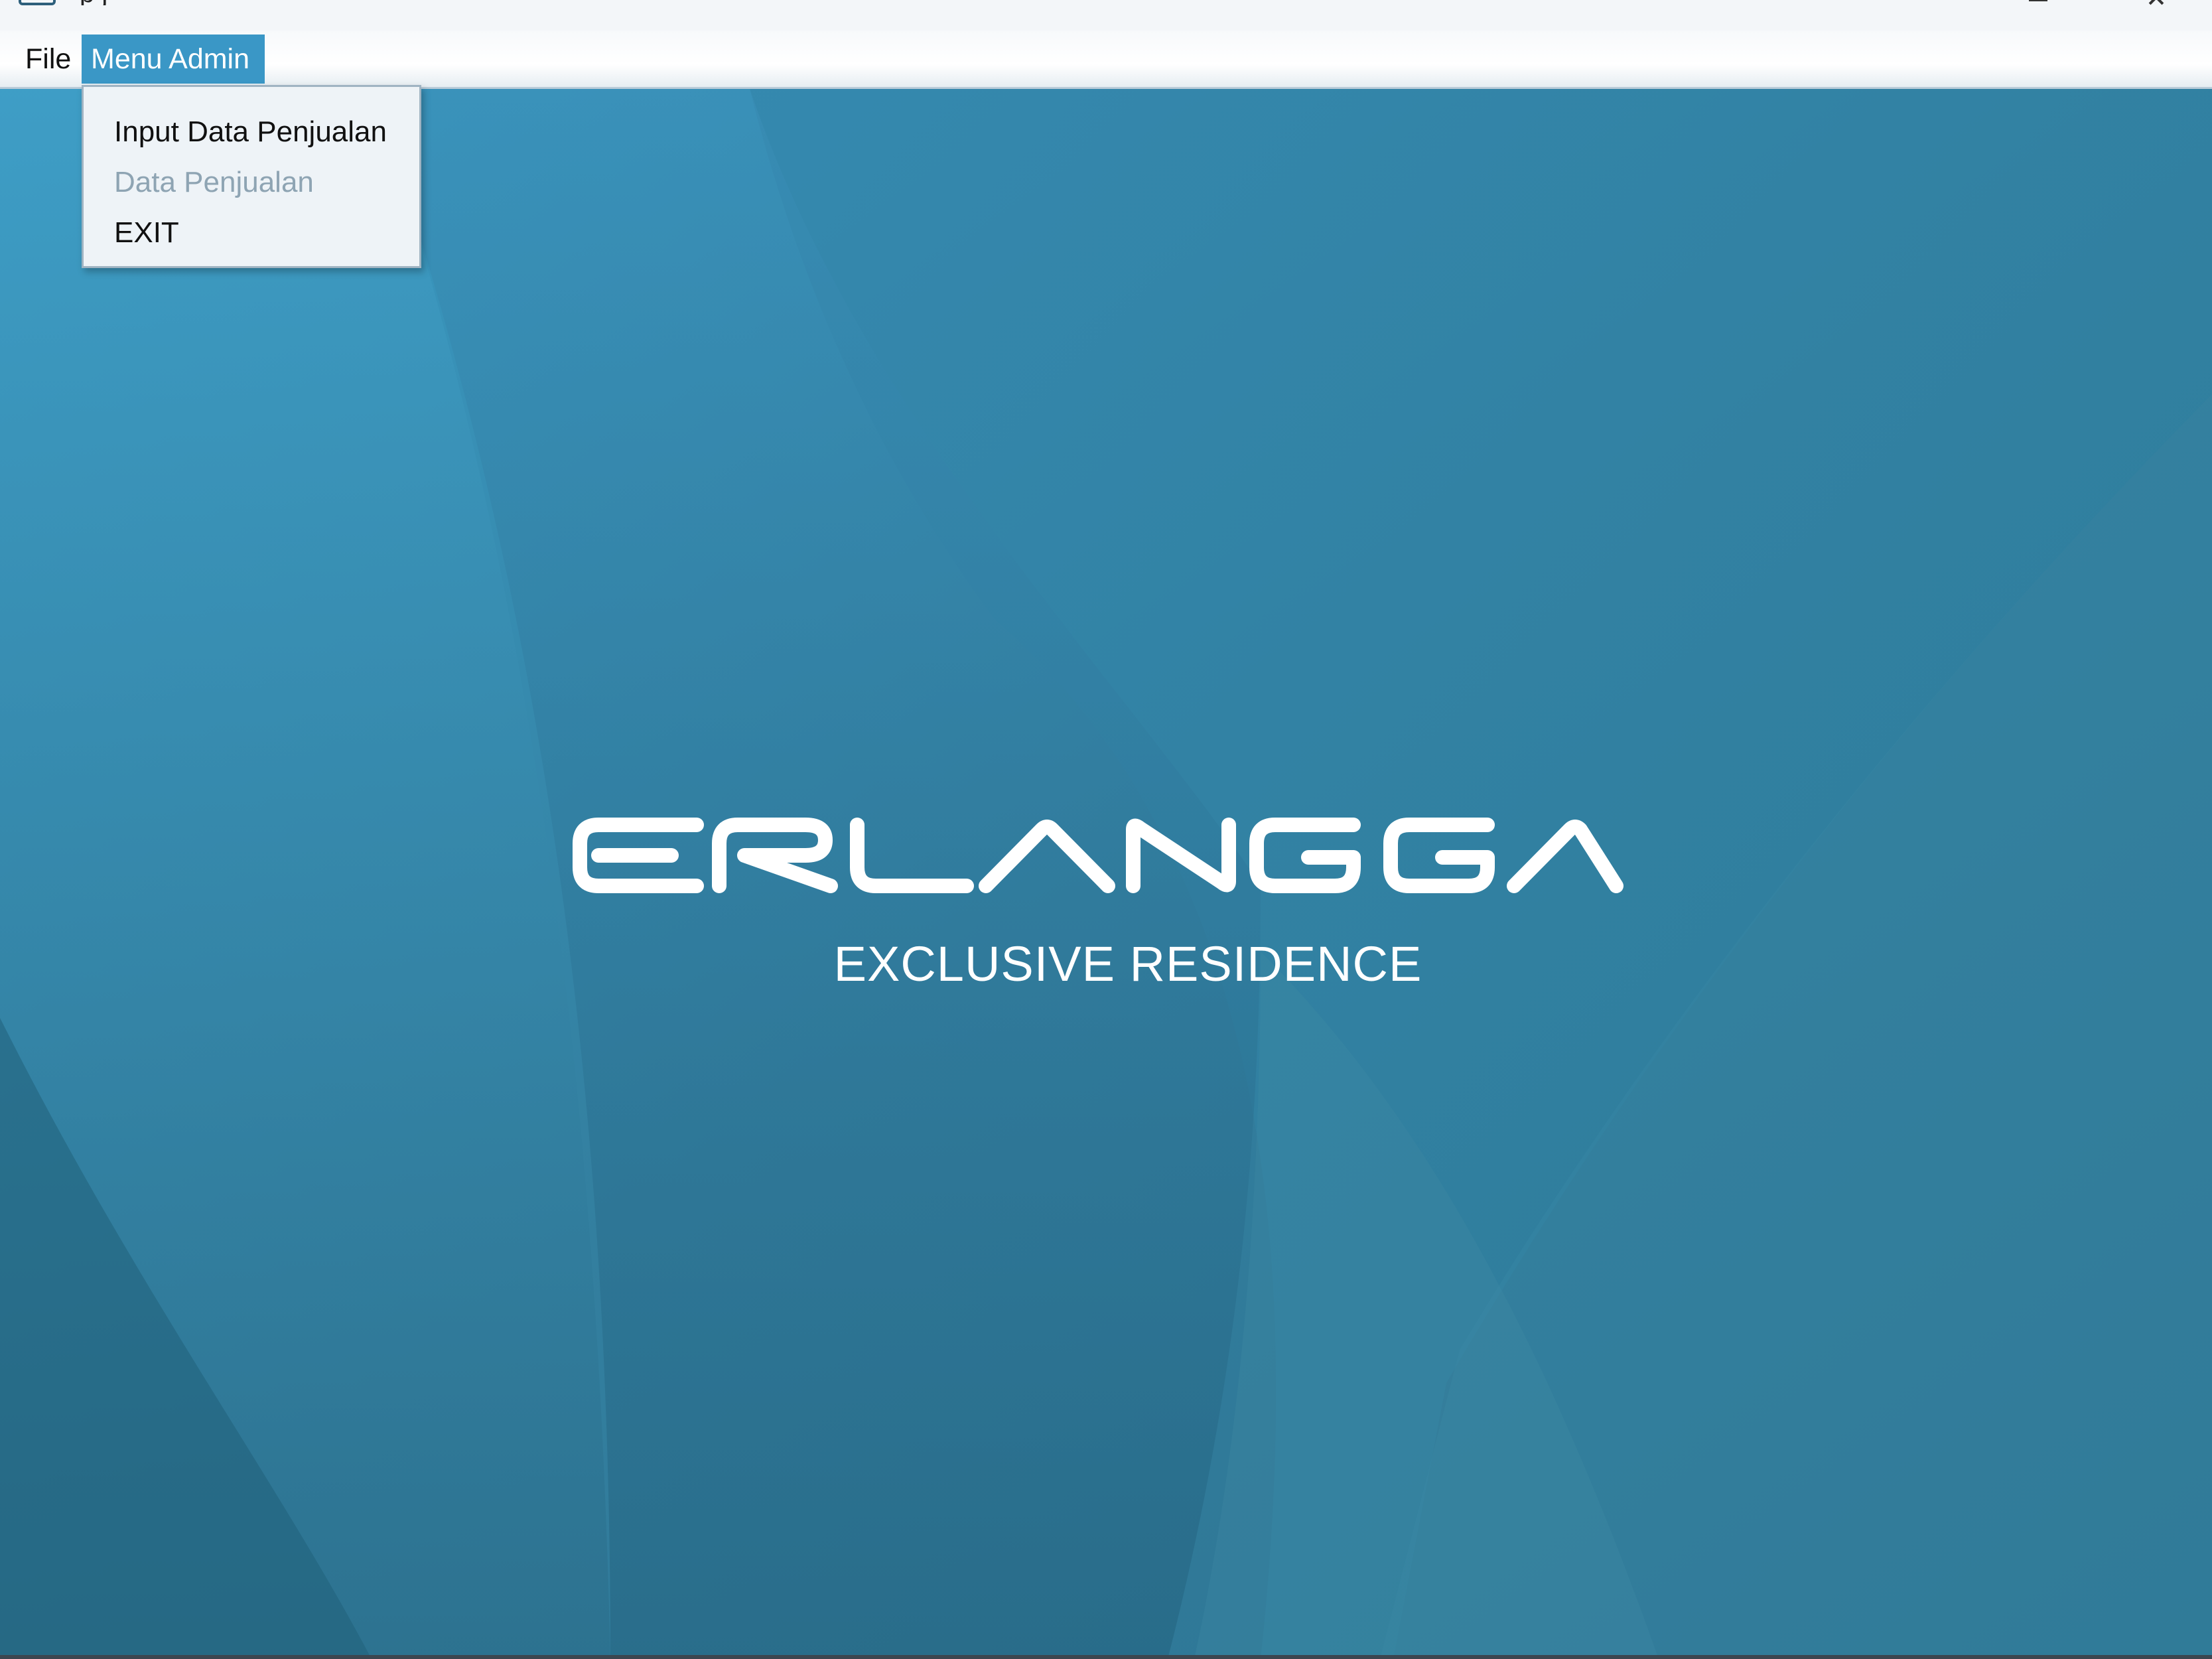 Image resolution: width=2212 pixels, height=1659 pixels. What do you see at coordinates (1106, 1657) in the screenshot?
I see `window-bottom-border` at bounding box center [1106, 1657].